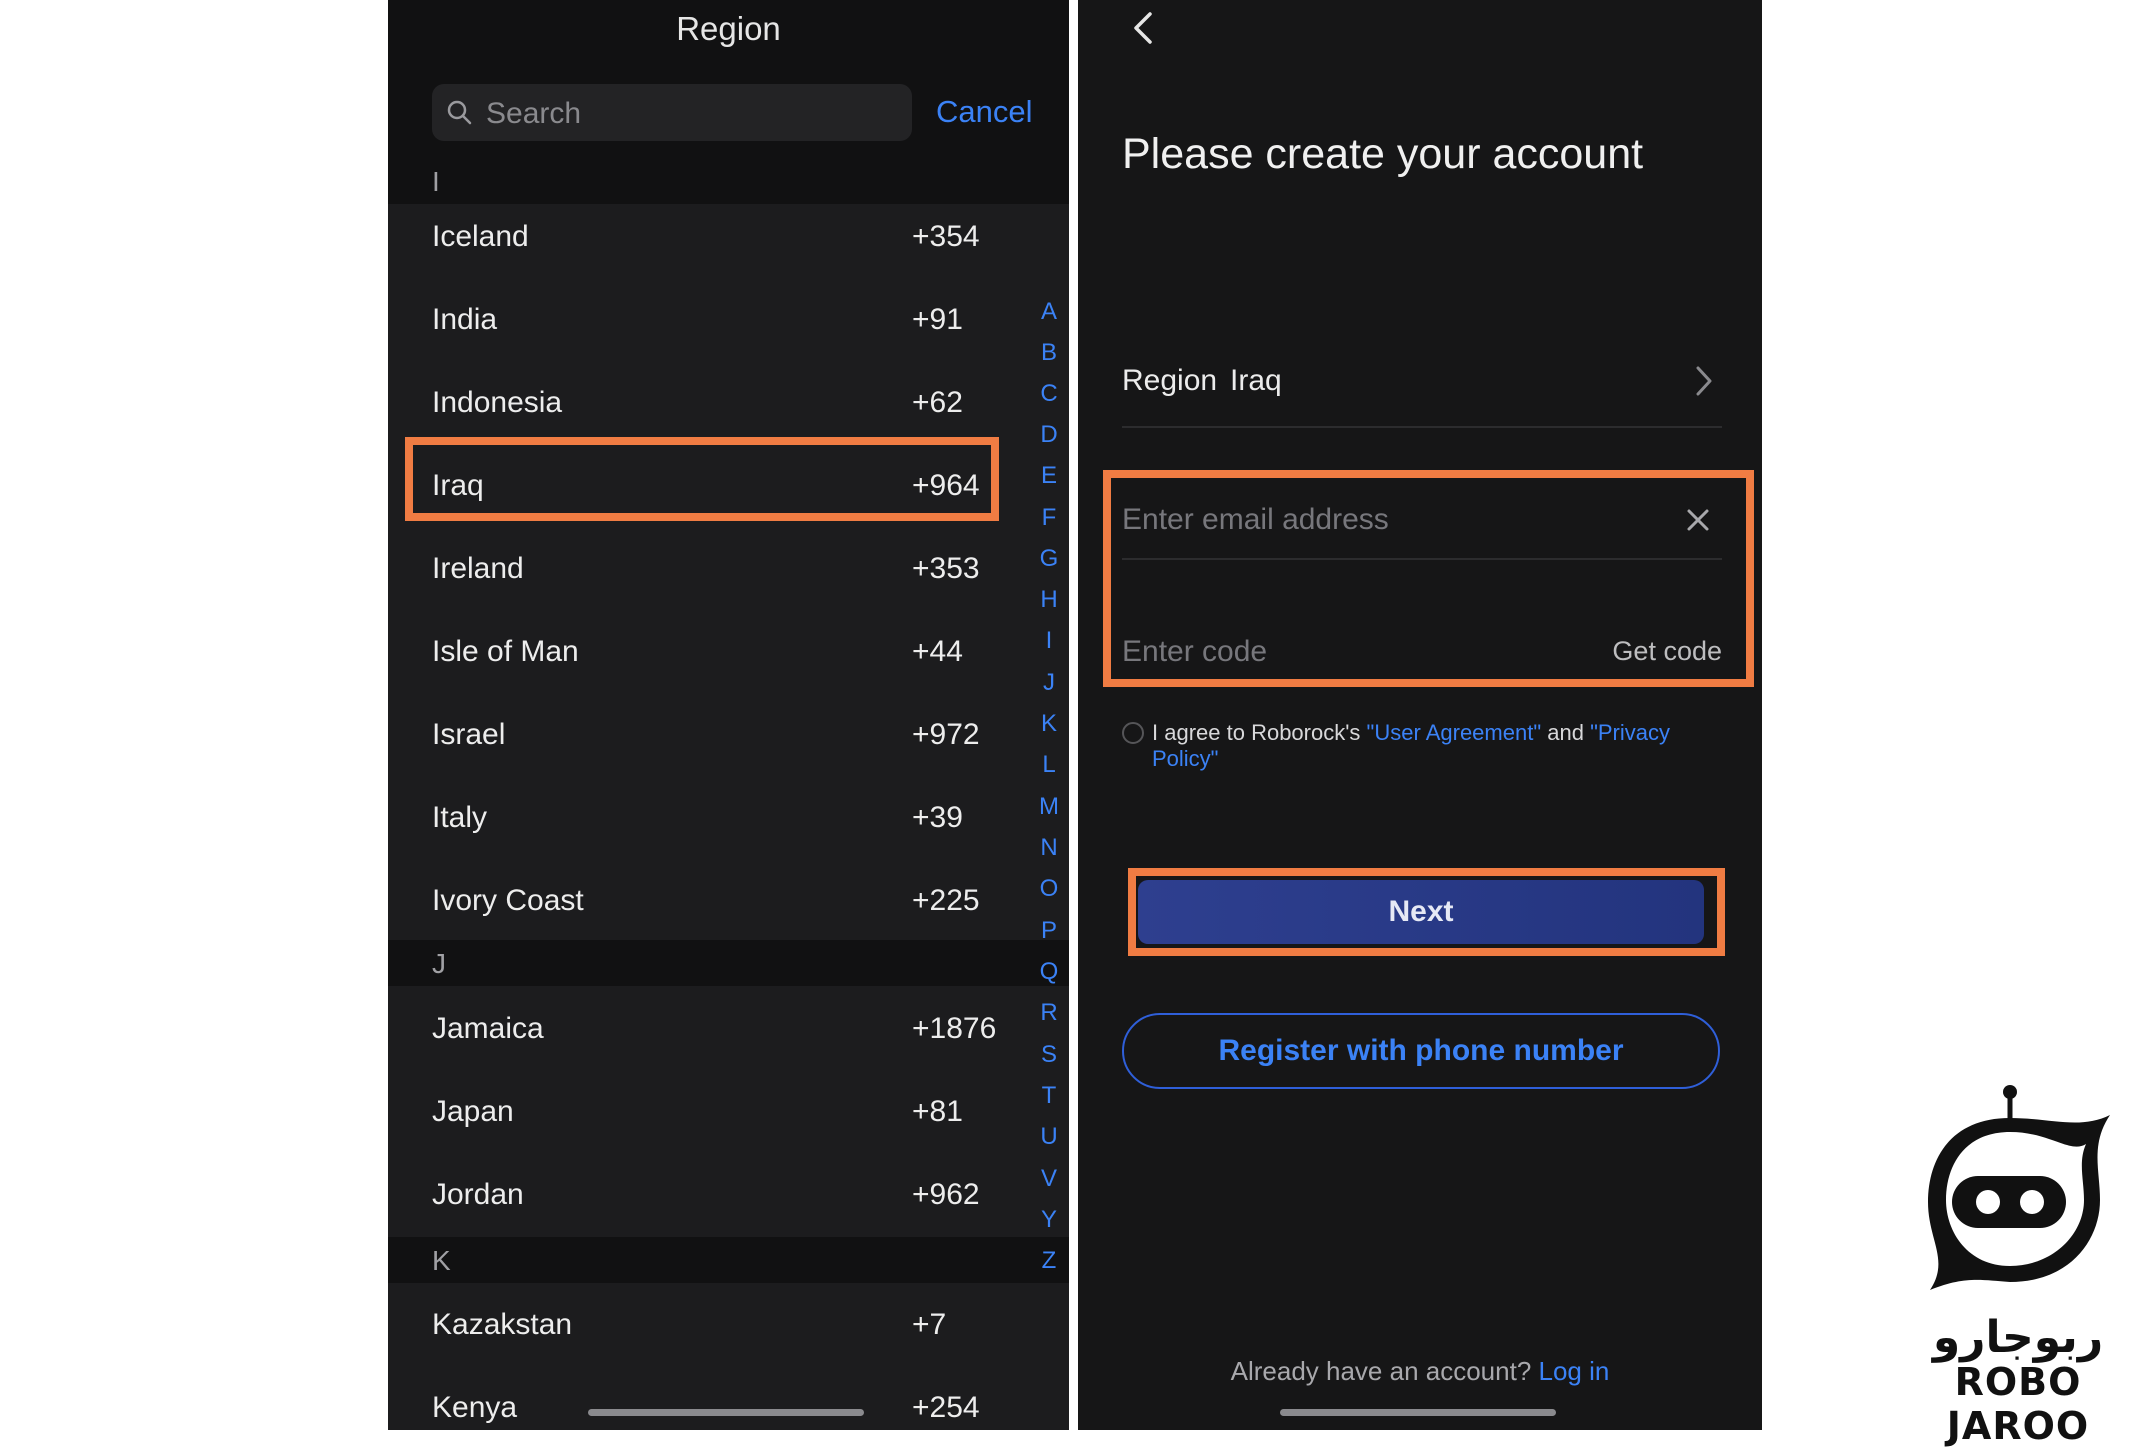  I want to click on index-letter: B, so click(1049, 353).